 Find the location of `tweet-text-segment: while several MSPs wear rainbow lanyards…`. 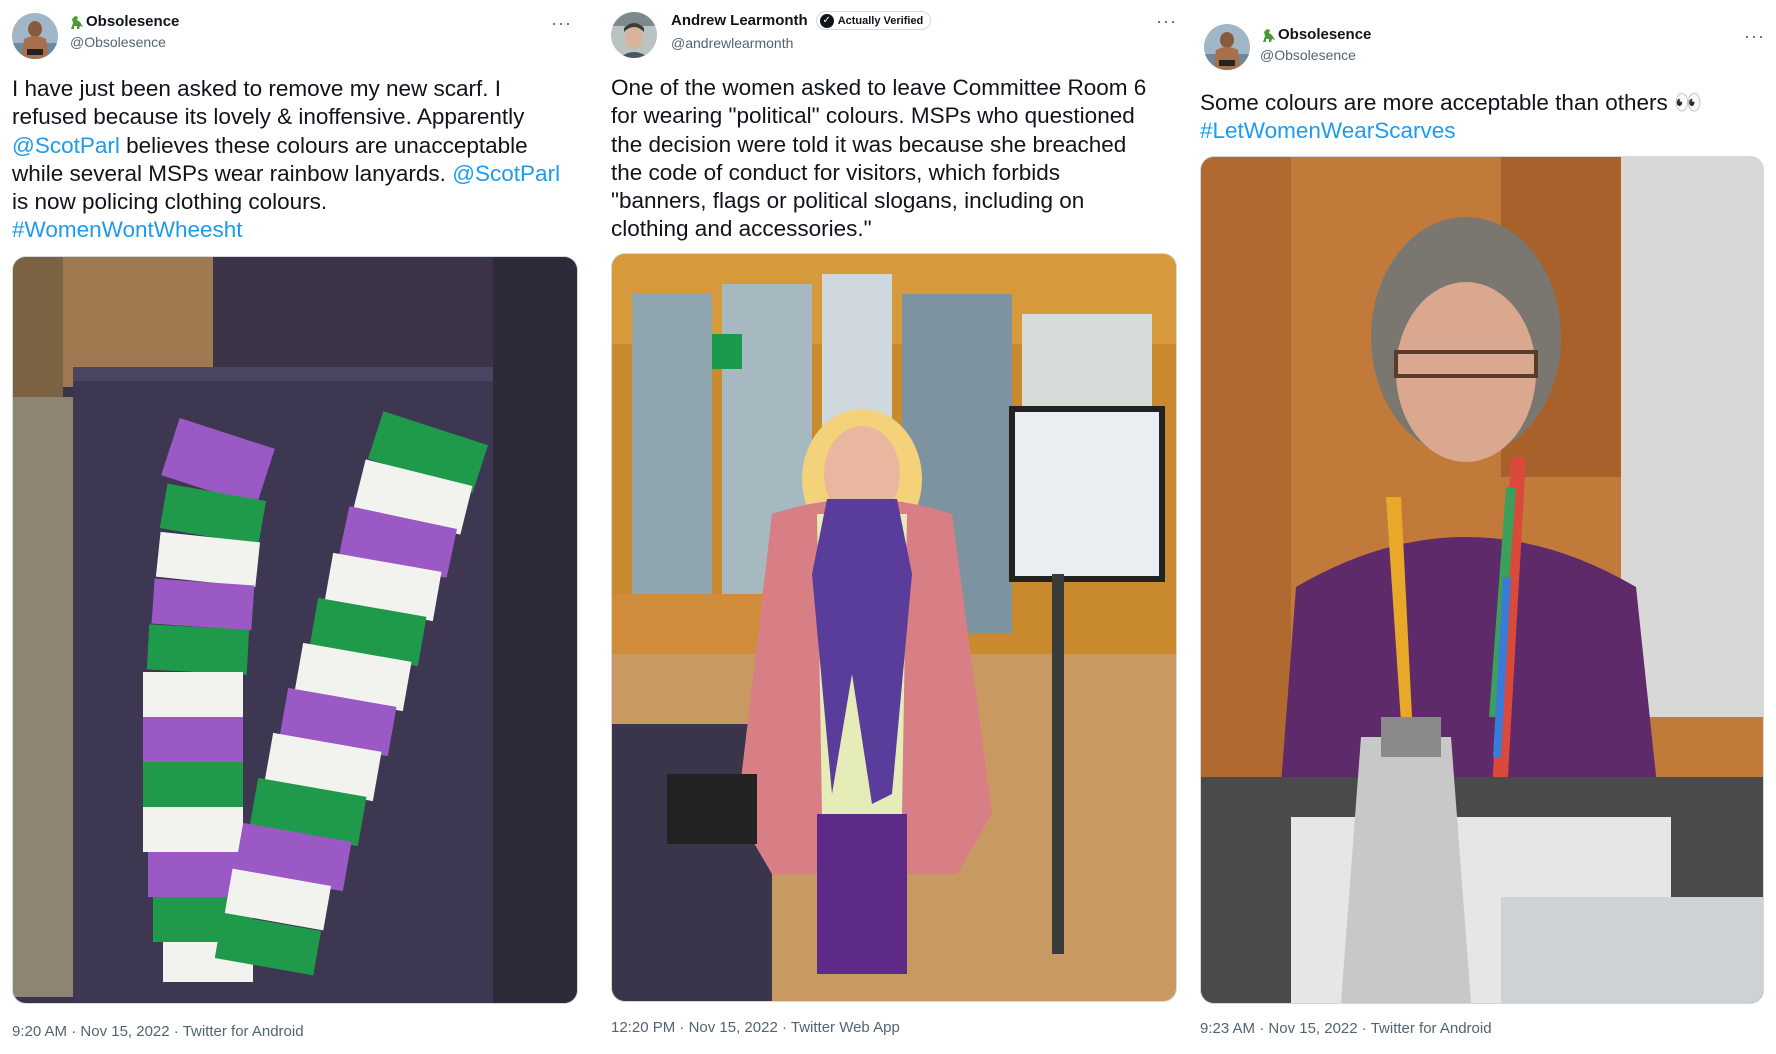

tweet-text-segment: while several MSPs wear rainbow lanyards… is located at coordinates (232, 173).